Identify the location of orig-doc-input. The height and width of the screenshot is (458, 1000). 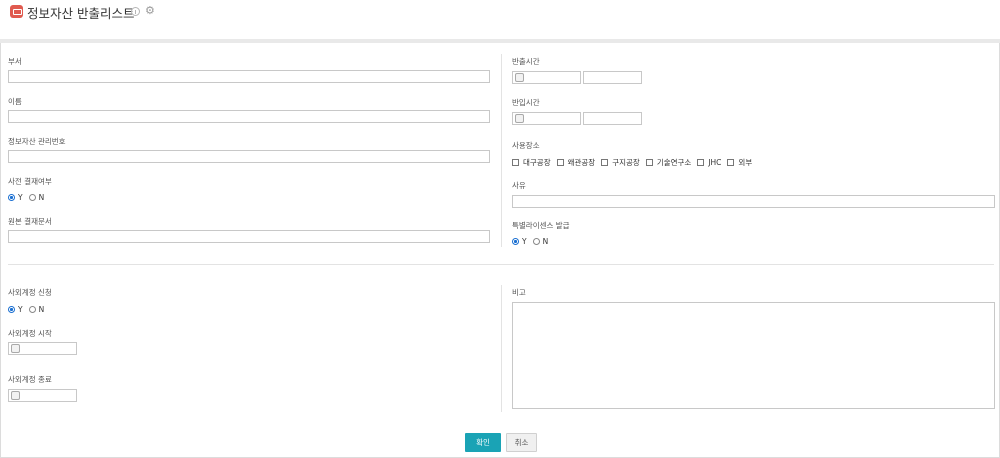
(249, 236).